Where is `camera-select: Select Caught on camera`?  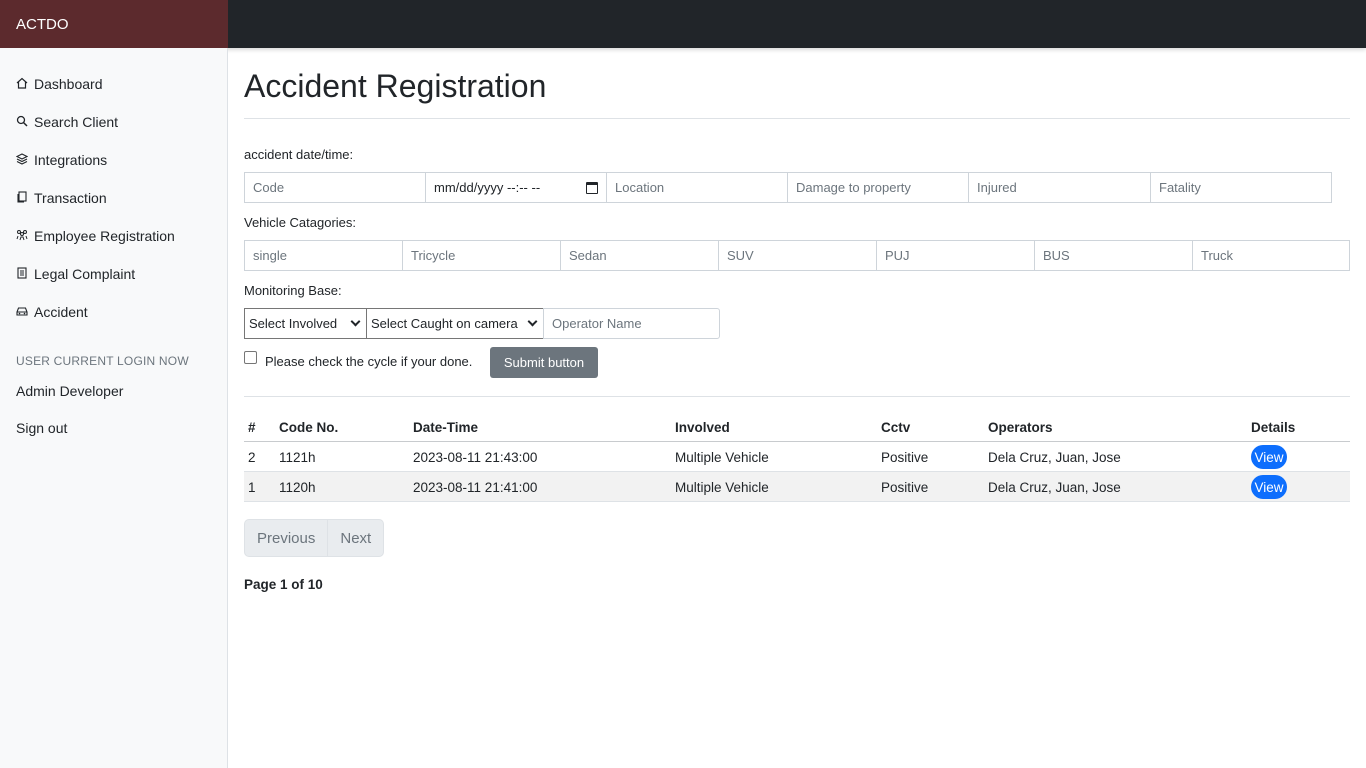 camera-select: Select Caught on camera is located at coordinates (455, 323).